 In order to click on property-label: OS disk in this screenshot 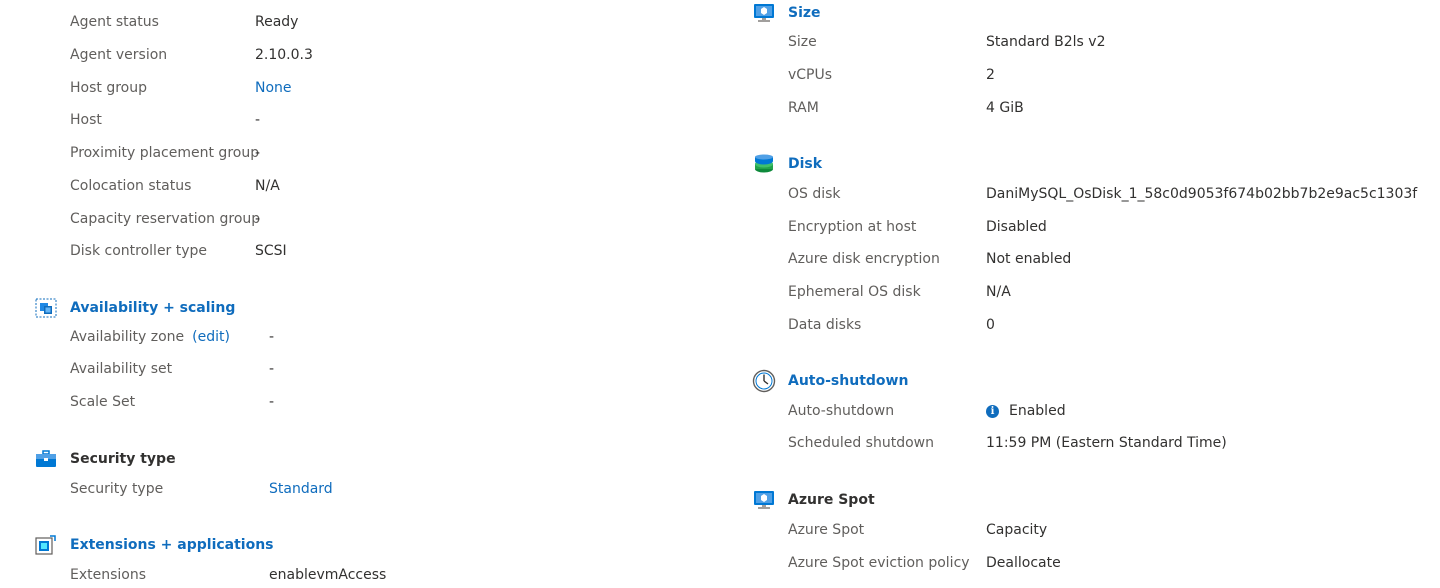, I will do `click(814, 194)`.